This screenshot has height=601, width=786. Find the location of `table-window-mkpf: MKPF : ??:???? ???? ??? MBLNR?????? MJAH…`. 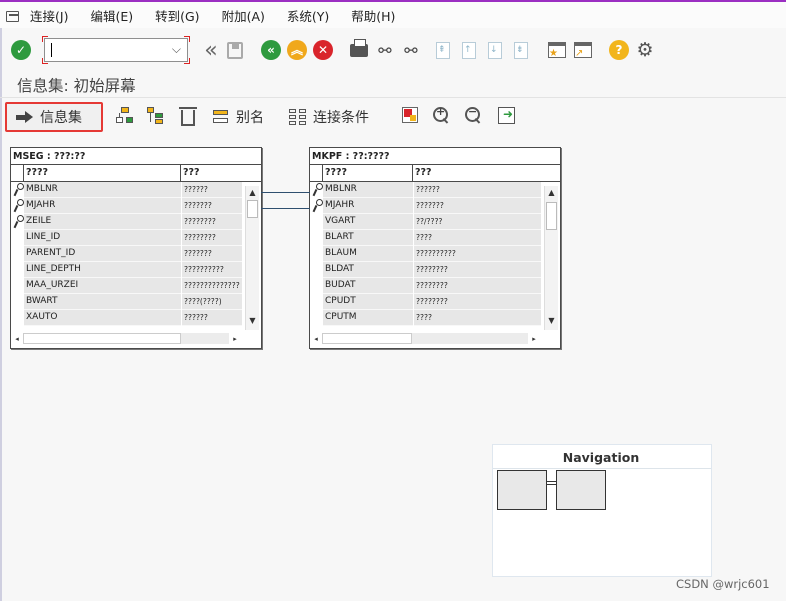

table-window-mkpf: MKPF : ??:???? ???? ??? MBLNR?????? MJAH… is located at coordinates (435, 248).